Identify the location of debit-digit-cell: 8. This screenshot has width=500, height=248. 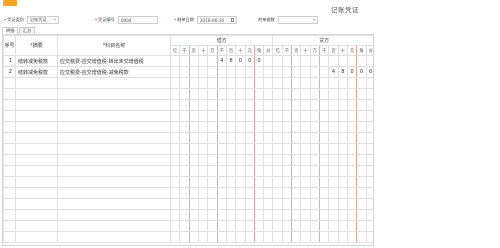
(231, 61).